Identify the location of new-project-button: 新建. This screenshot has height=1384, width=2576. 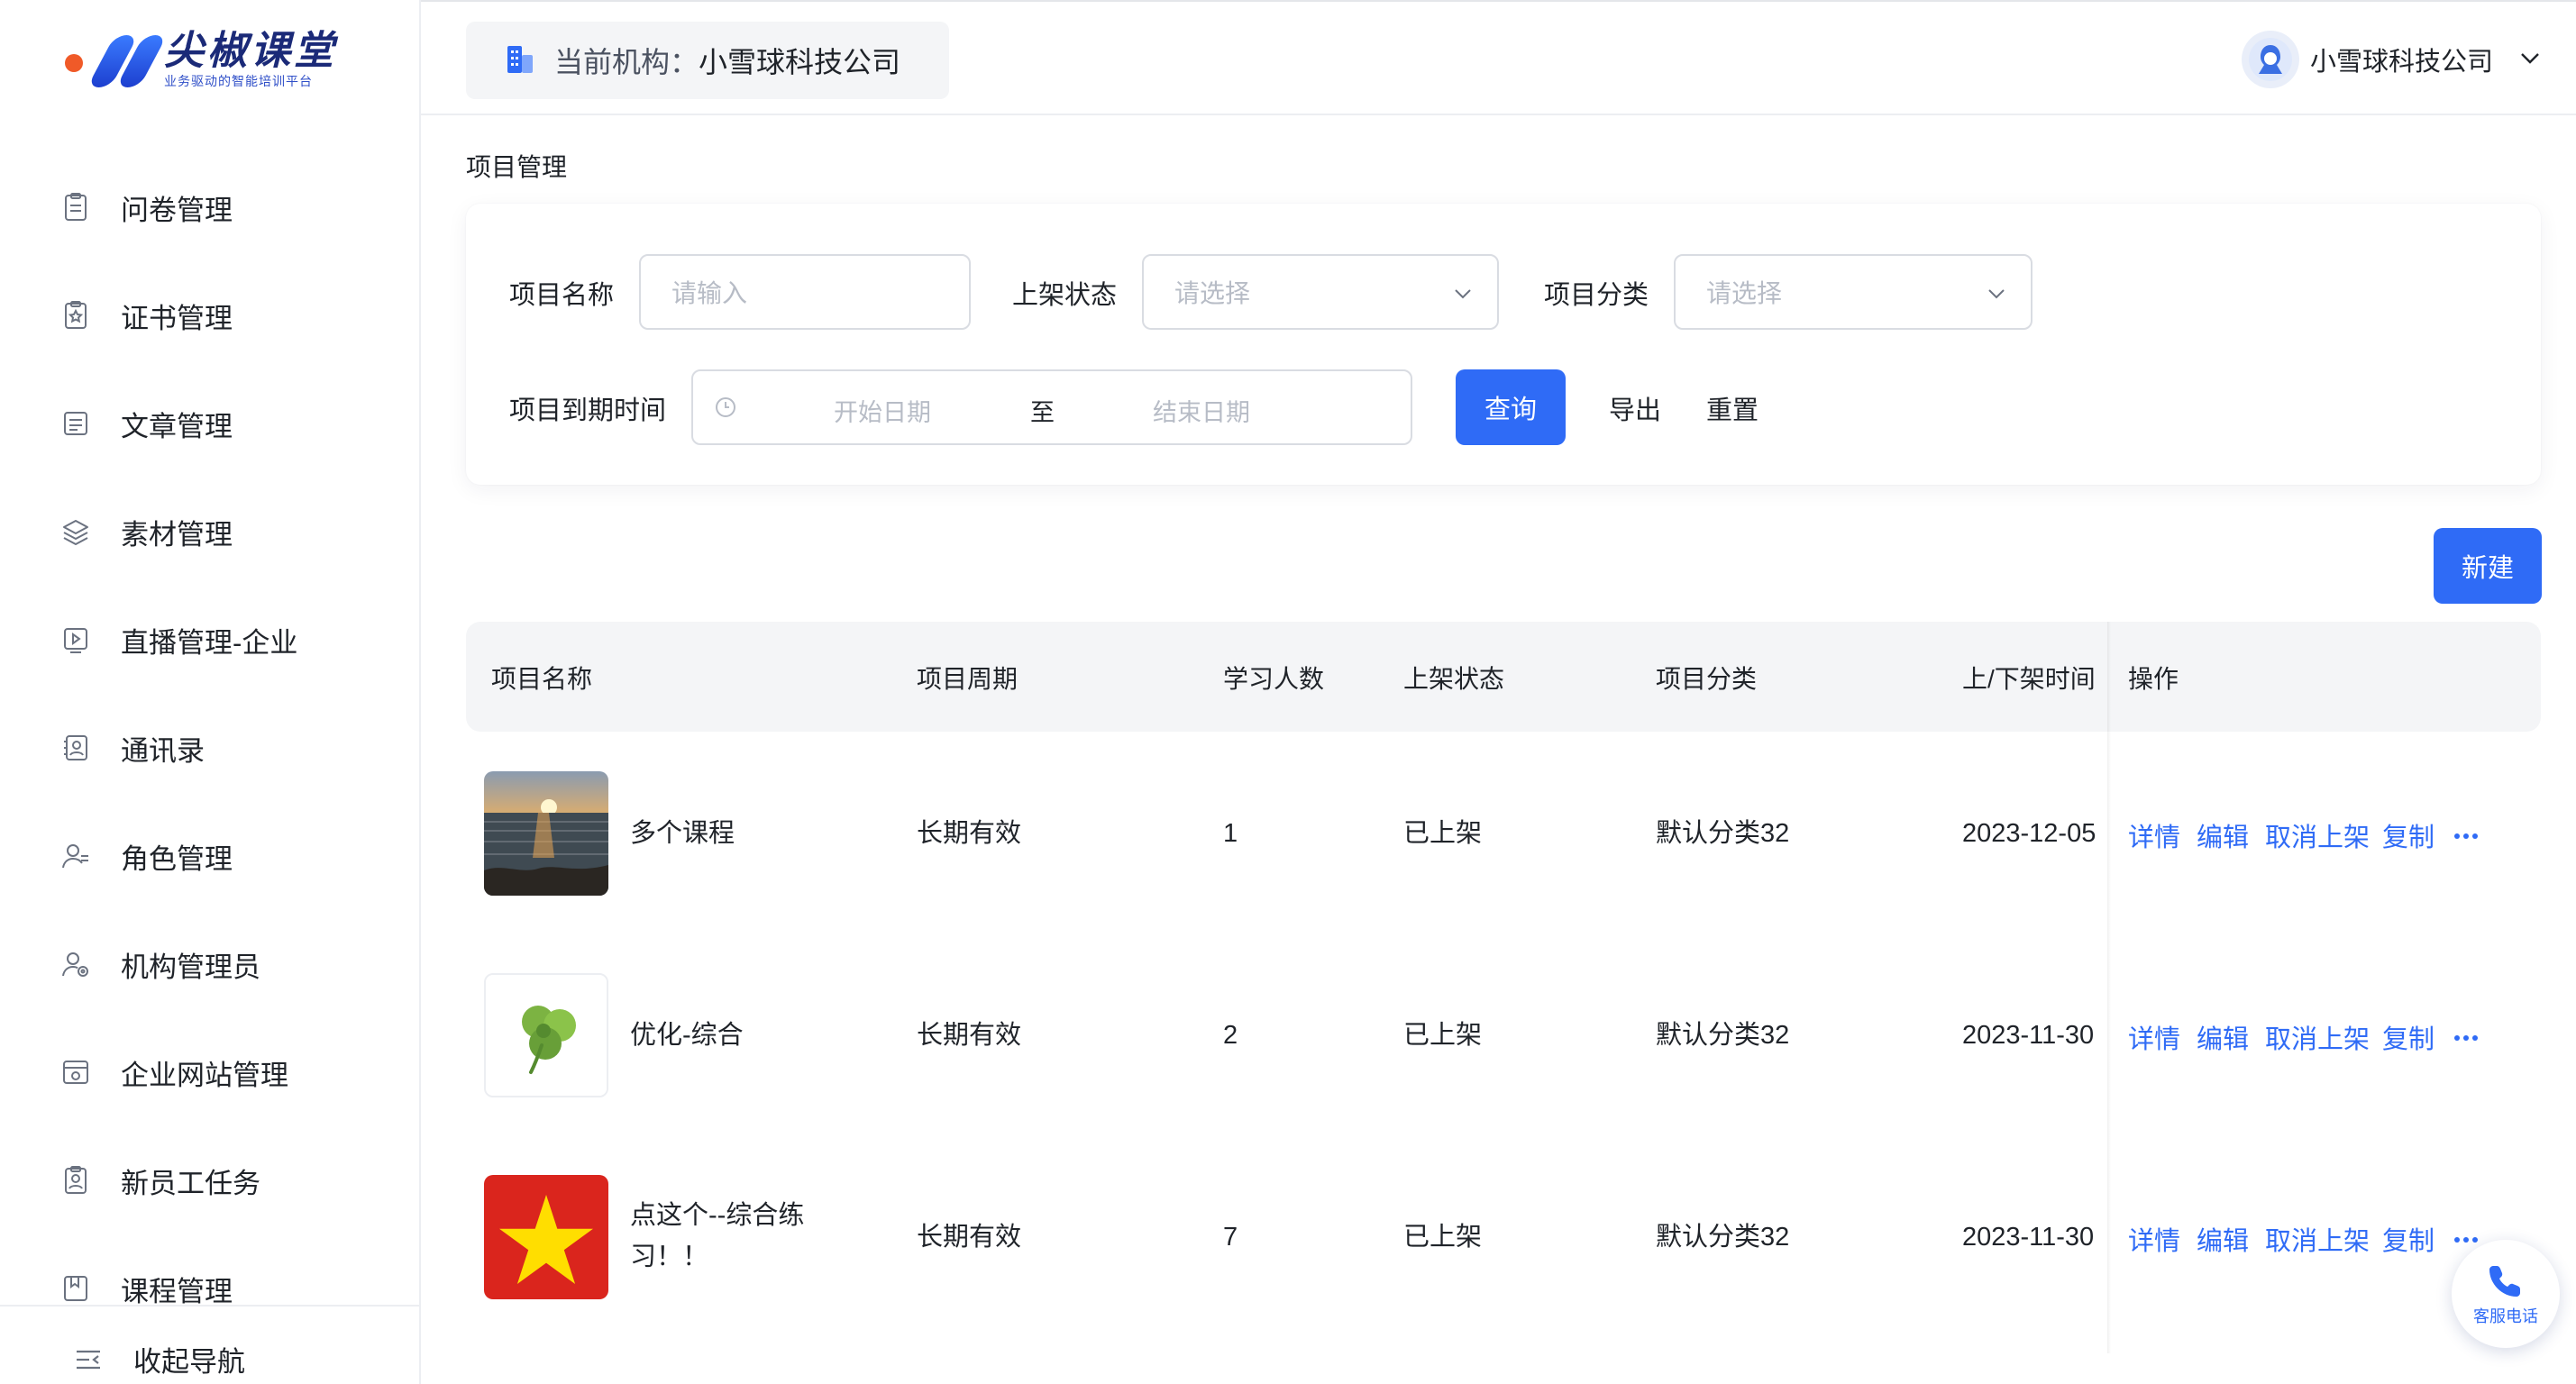
(2488, 566).